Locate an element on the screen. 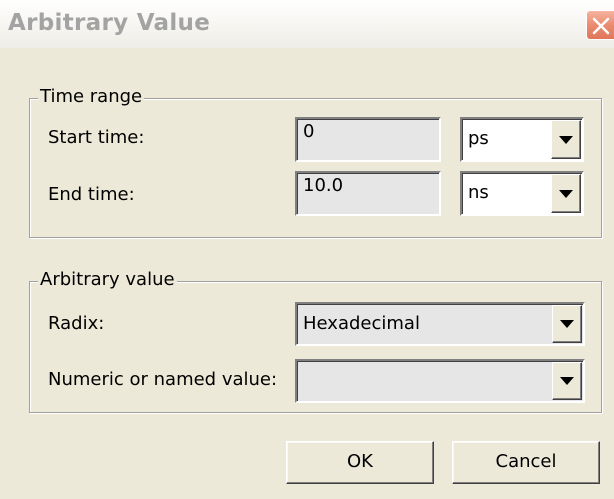 This screenshot has width=614, height=499. ok-button: OK is located at coordinates (360, 462).